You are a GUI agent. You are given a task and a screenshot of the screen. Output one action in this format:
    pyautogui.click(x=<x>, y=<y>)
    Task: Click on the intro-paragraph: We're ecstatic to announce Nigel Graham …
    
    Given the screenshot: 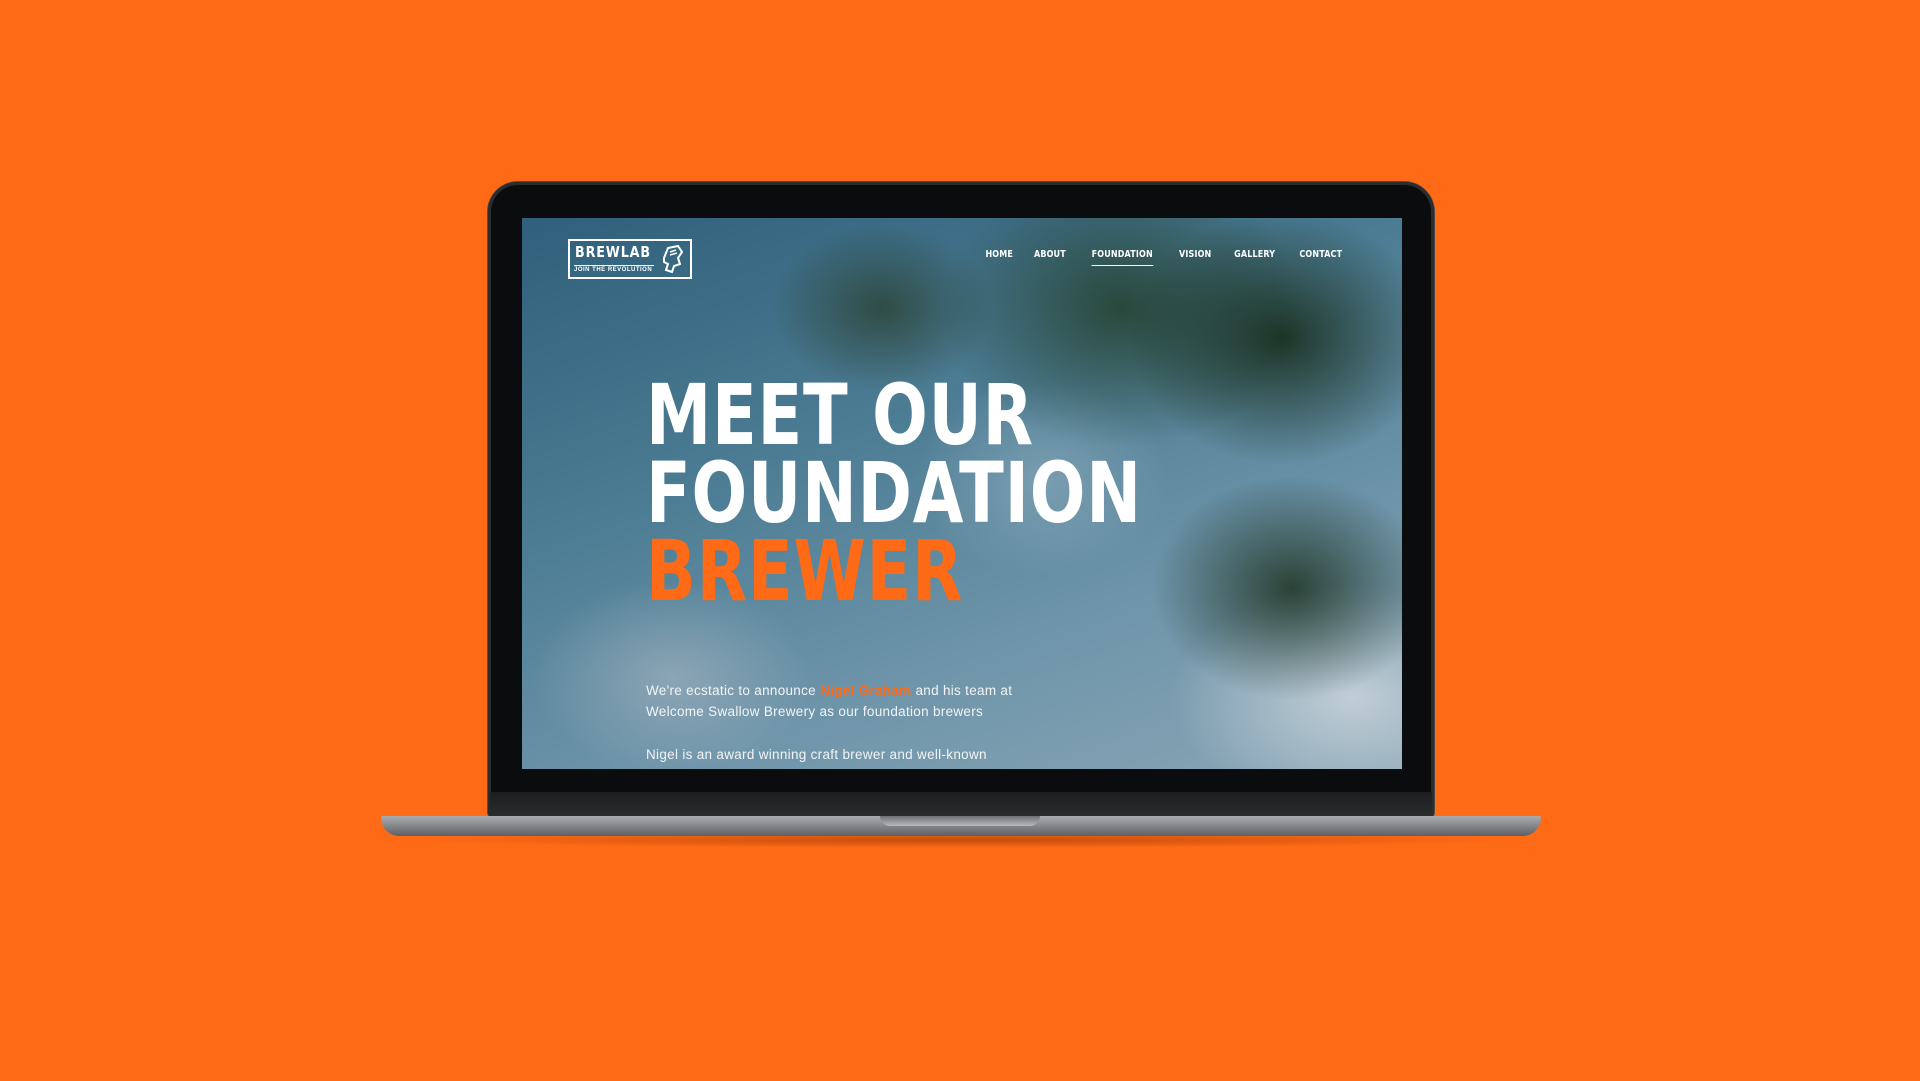 What is the action you would take?
    pyautogui.click(x=856, y=701)
    